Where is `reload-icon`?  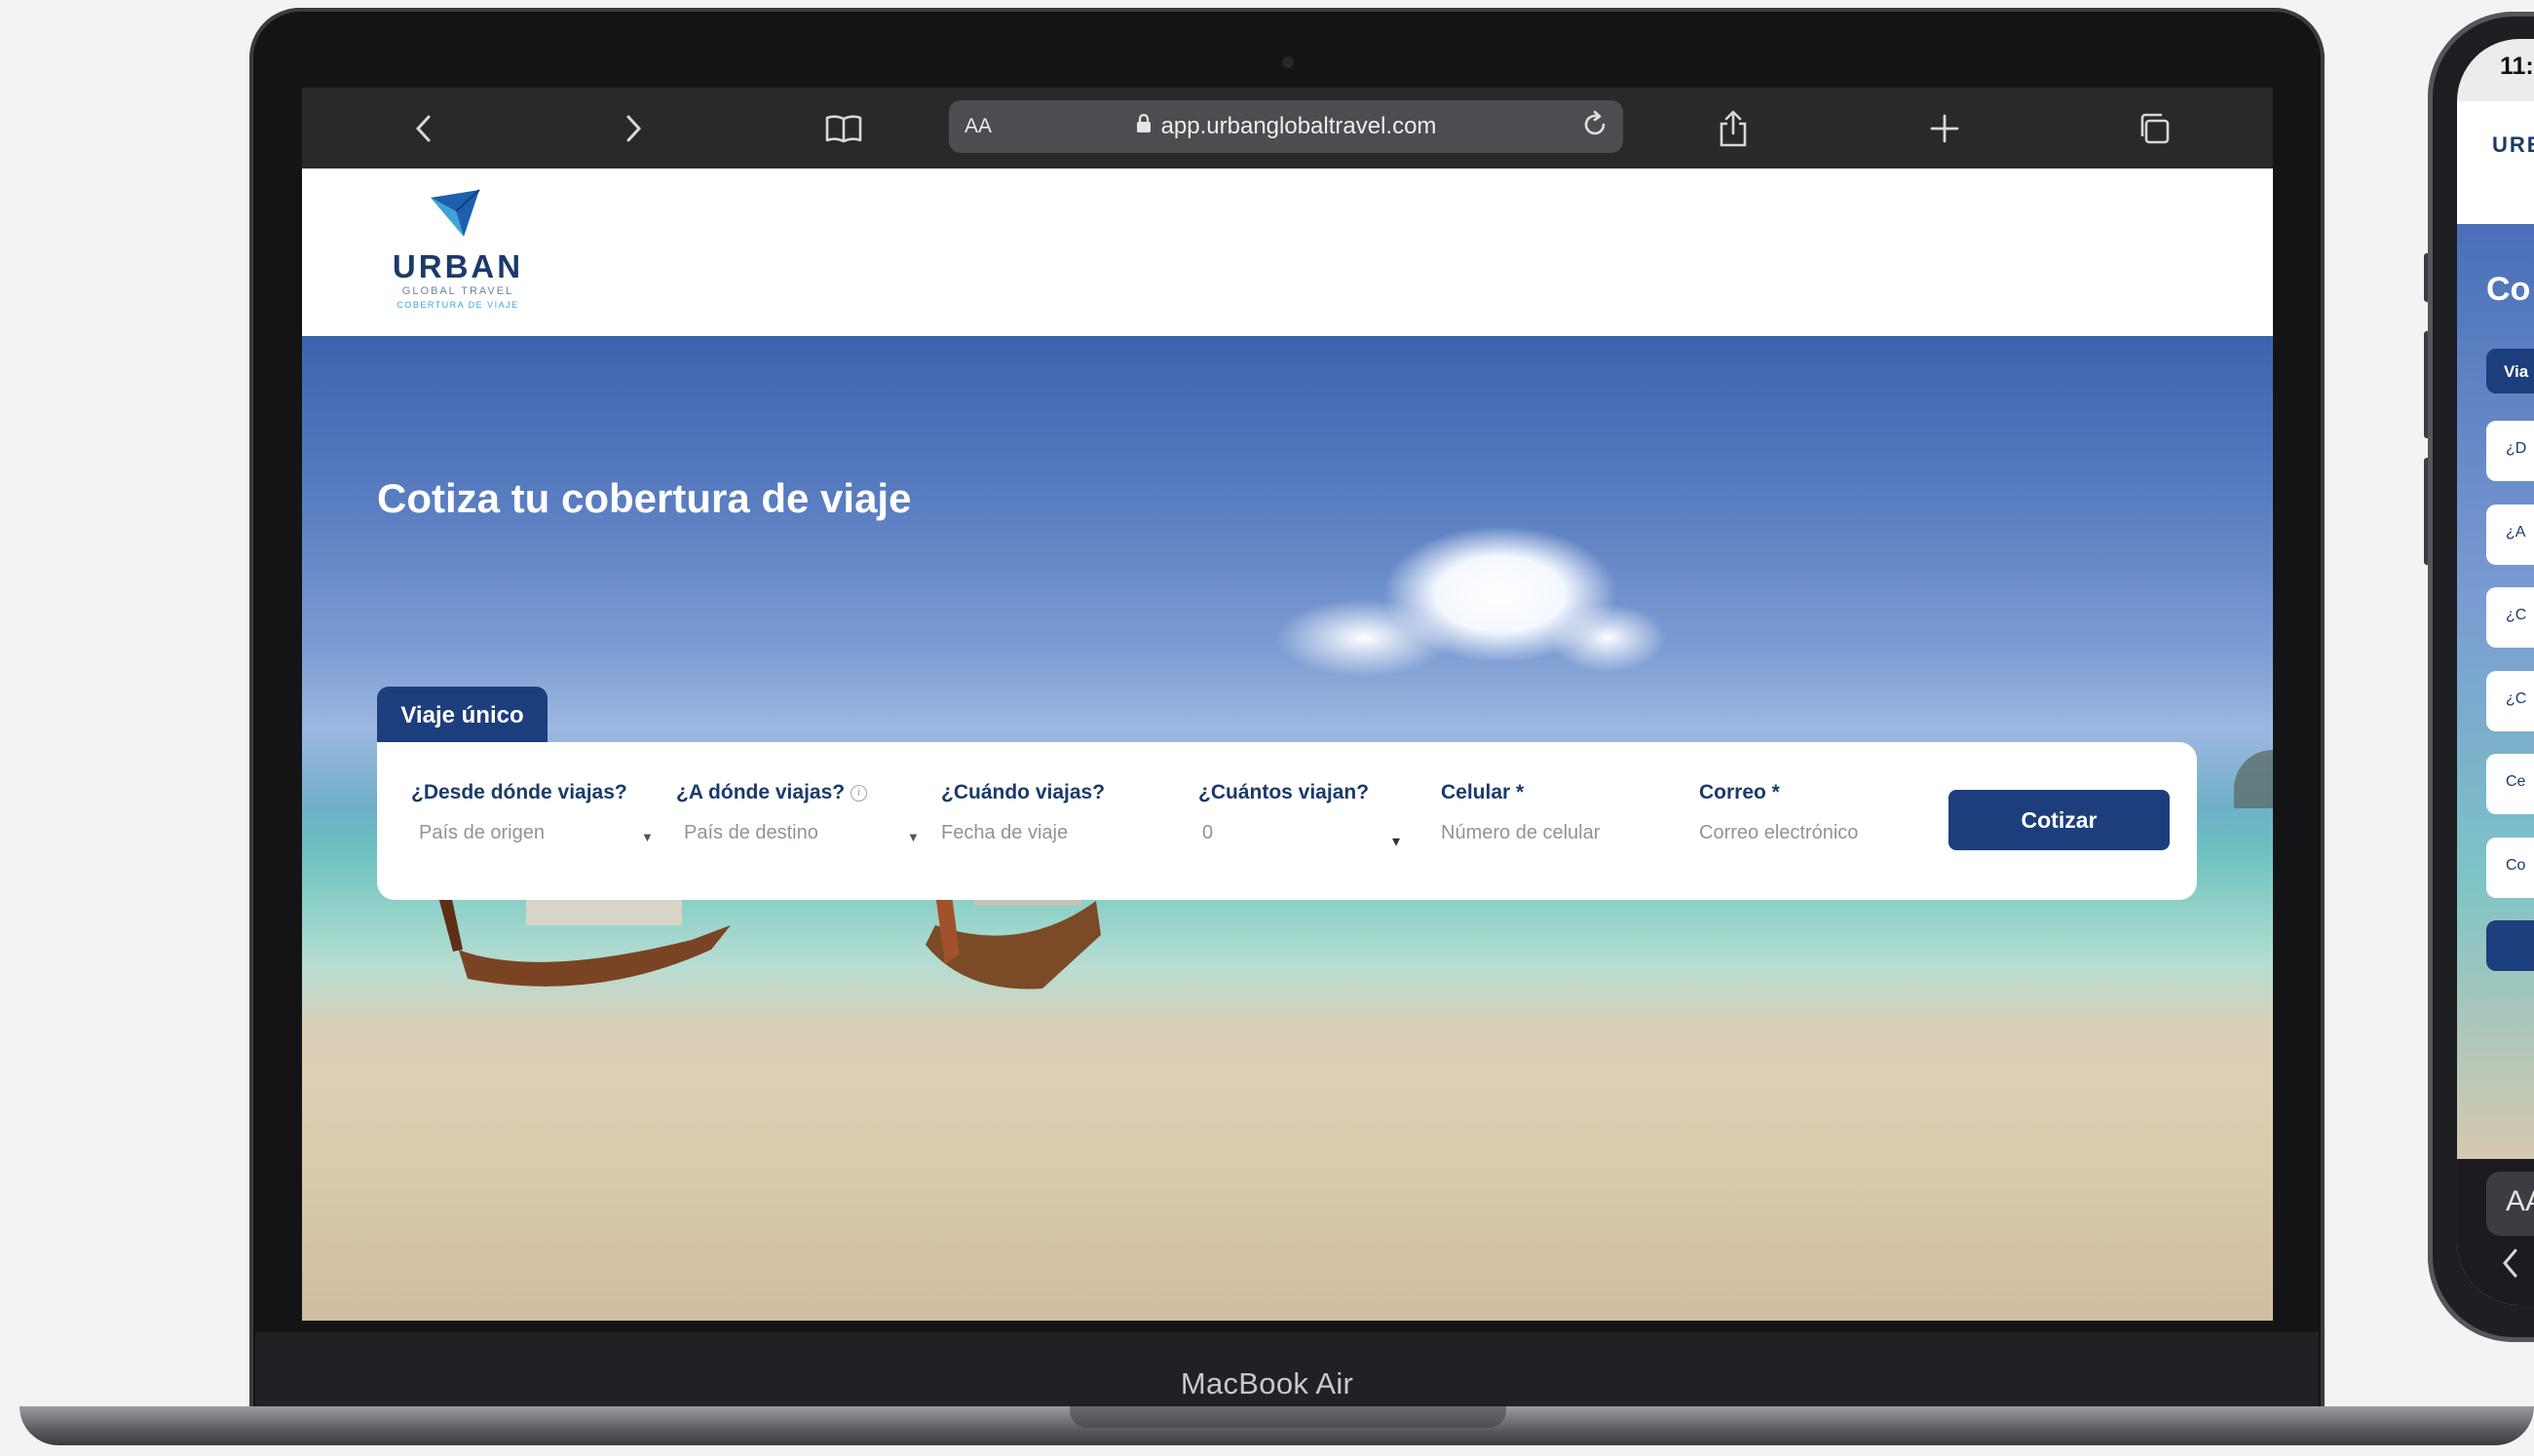 reload-icon is located at coordinates (1594, 127).